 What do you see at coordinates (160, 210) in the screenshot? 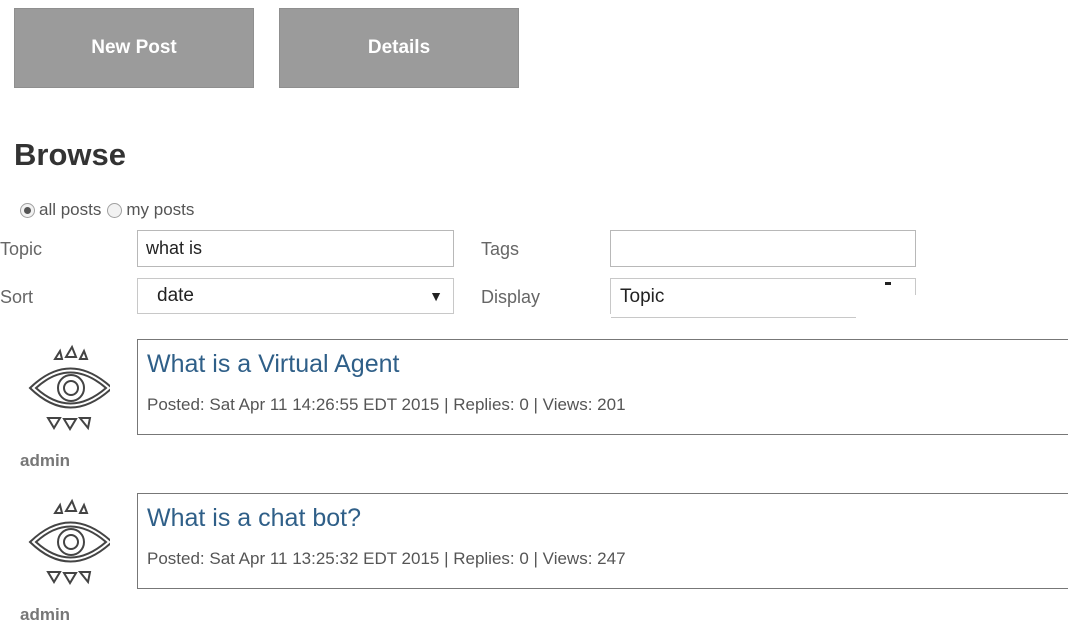
I see `my-posts-label: my posts` at bounding box center [160, 210].